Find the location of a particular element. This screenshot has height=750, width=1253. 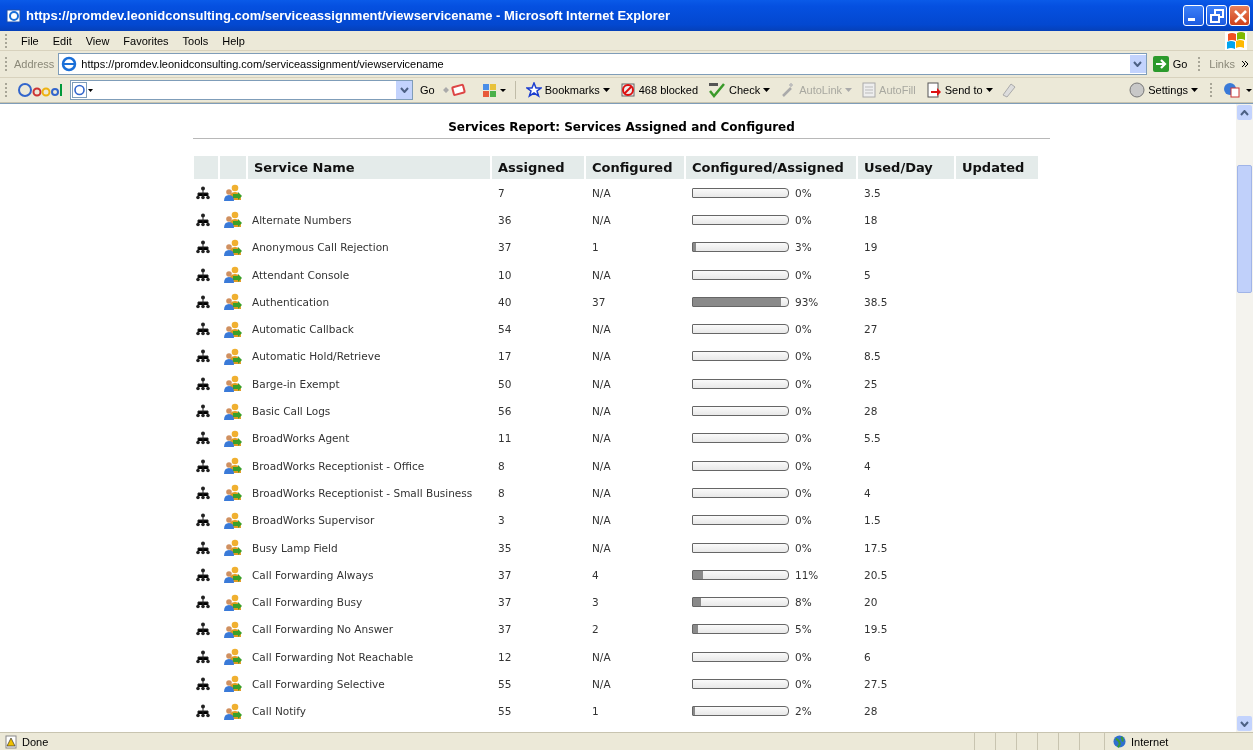

scroll-up-button is located at coordinates (1244, 112).